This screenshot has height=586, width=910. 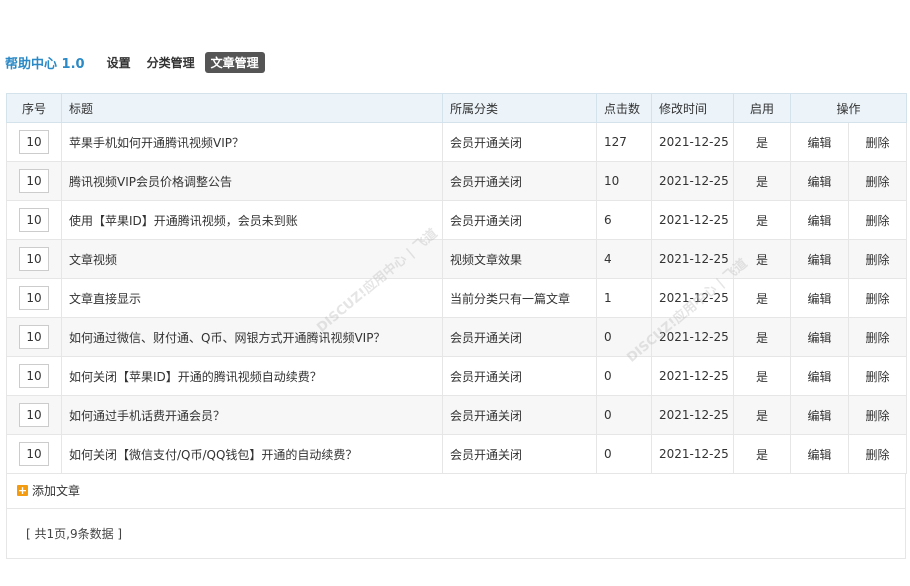 What do you see at coordinates (234, 62) in the screenshot?
I see `nav-article-manage: 文章管理` at bounding box center [234, 62].